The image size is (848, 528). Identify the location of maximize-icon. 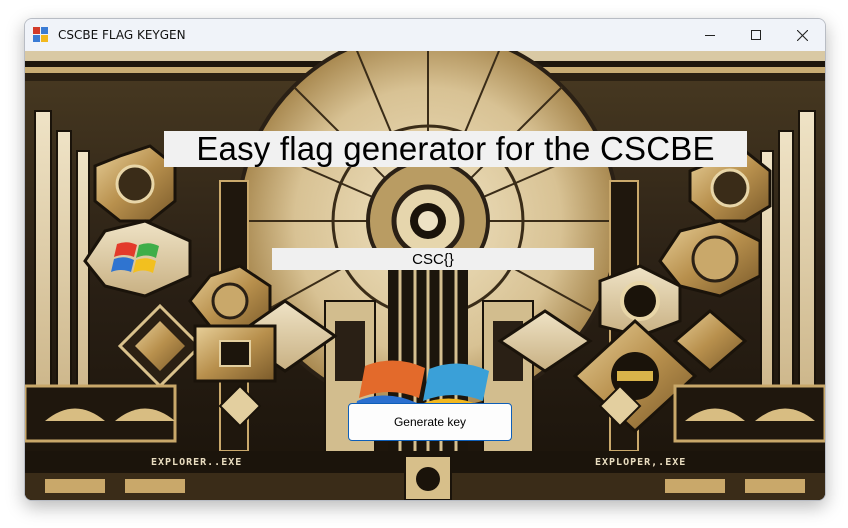
(756, 35).